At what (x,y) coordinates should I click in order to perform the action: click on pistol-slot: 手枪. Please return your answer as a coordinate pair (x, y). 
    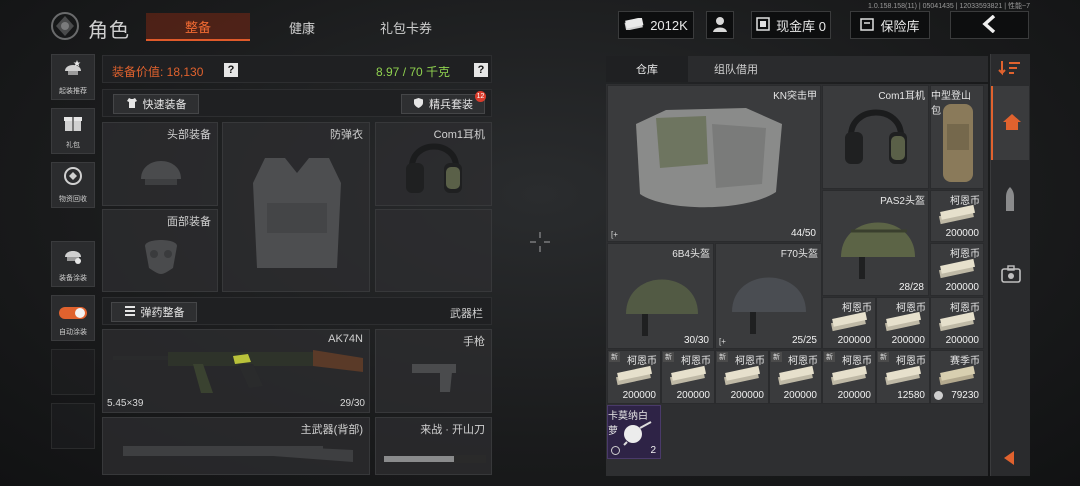
    Looking at the image, I should click on (433, 371).